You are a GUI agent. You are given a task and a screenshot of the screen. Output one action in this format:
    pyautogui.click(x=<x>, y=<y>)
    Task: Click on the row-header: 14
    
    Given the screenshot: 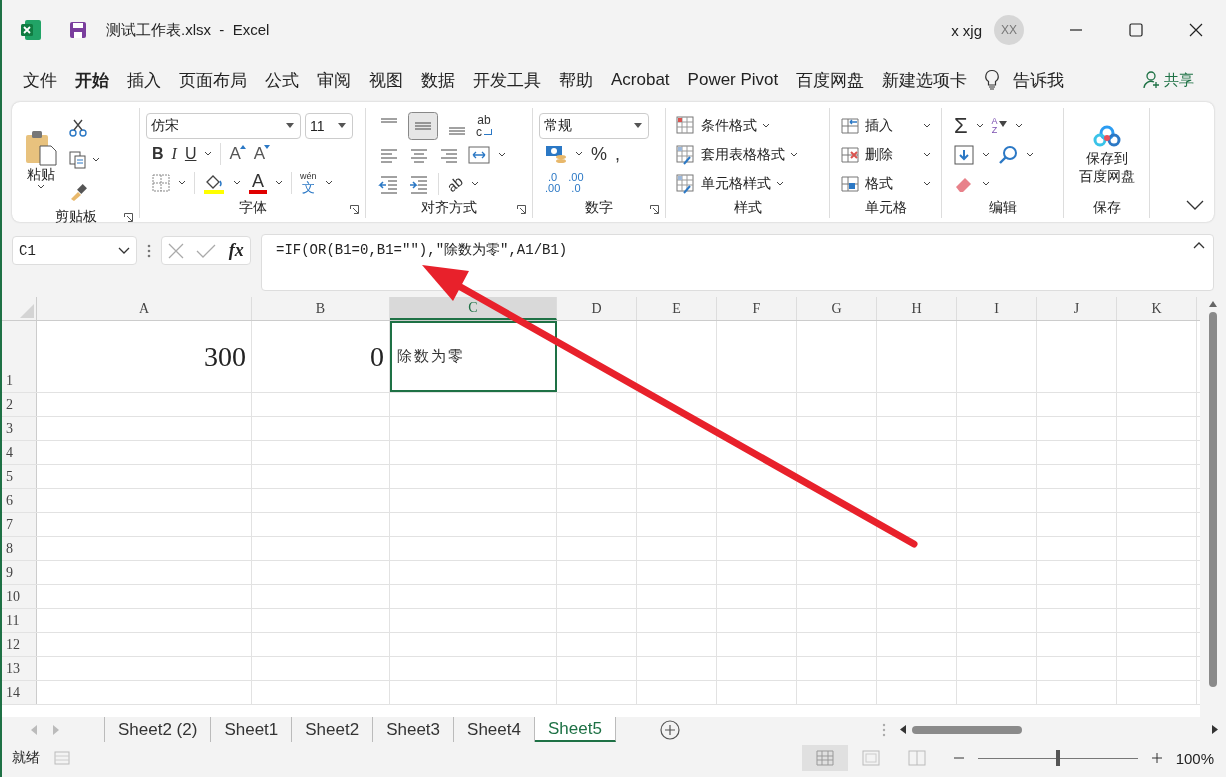 What is the action you would take?
    pyautogui.click(x=19, y=692)
    